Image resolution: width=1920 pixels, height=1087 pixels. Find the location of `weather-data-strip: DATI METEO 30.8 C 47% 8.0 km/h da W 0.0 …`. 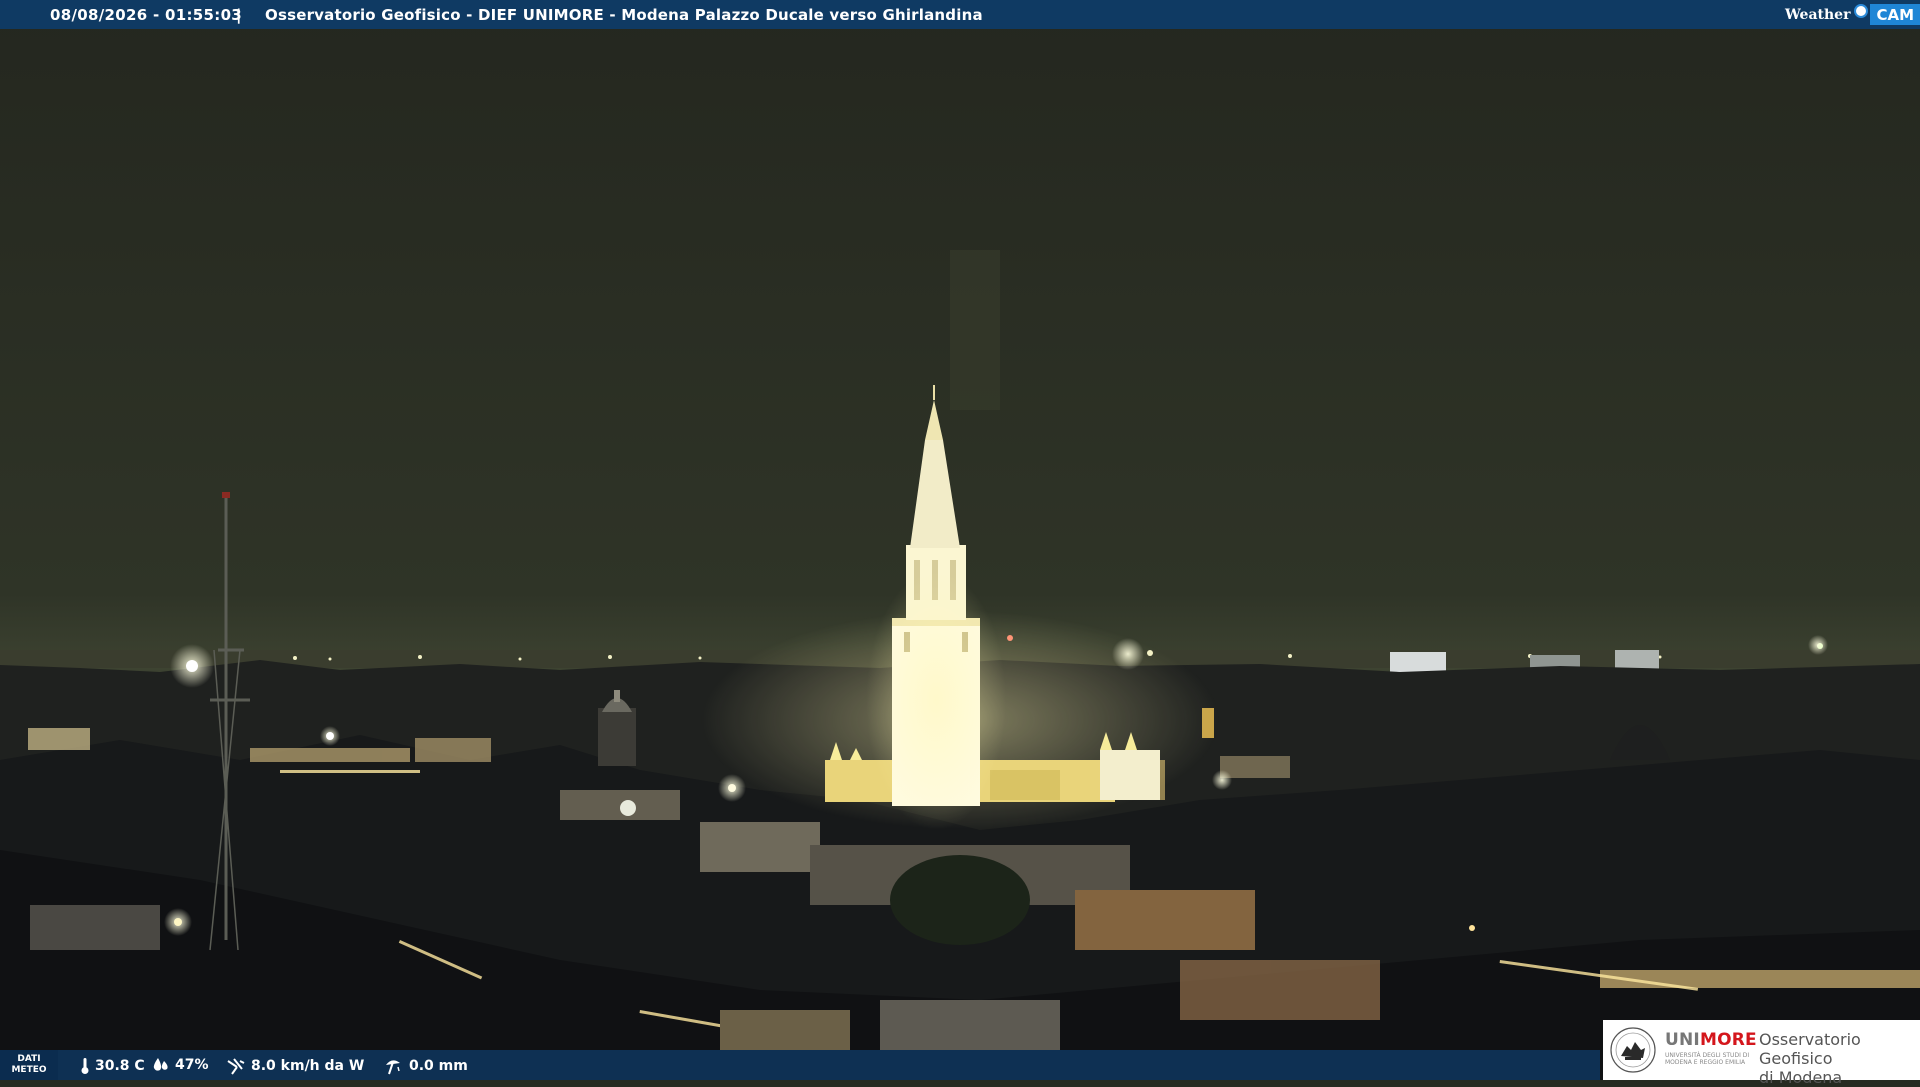

weather-data-strip: DATI METEO 30.8 C 47% 8.0 km/h da W 0.0 … is located at coordinates (800, 1065).